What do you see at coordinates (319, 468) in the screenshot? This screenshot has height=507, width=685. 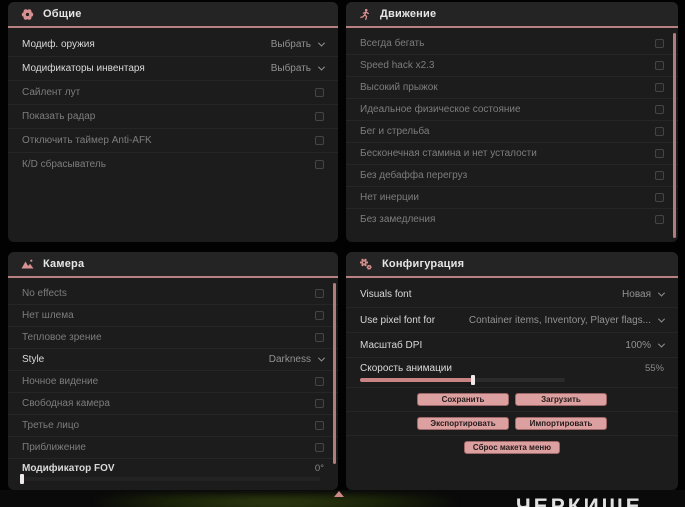 I see `slider-value: 0°` at bounding box center [319, 468].